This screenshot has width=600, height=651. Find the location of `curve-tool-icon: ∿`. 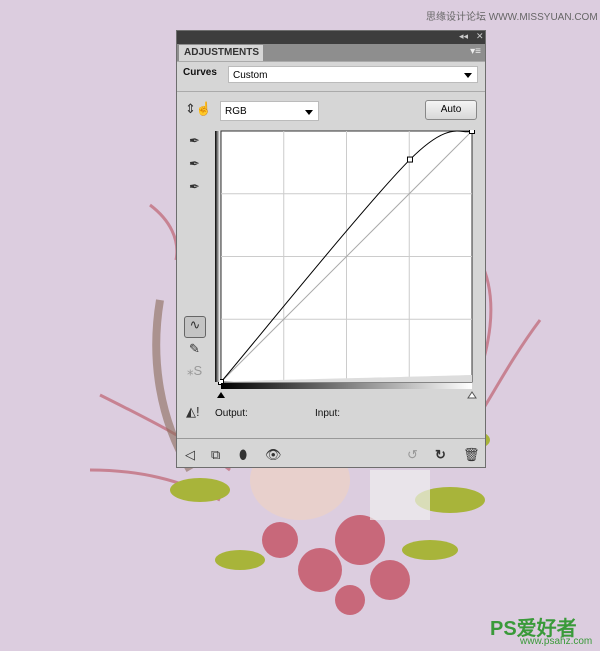

curve-tool-icon: ∿ is located at coordinates (195, 327).